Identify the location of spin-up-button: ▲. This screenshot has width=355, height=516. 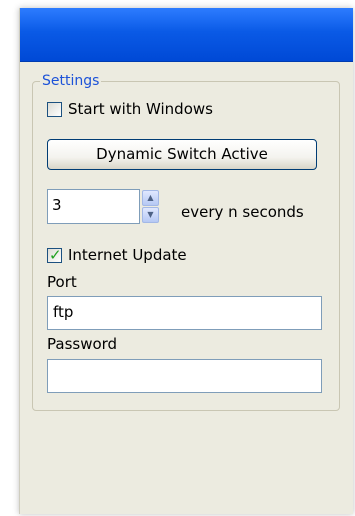
(150, 198).